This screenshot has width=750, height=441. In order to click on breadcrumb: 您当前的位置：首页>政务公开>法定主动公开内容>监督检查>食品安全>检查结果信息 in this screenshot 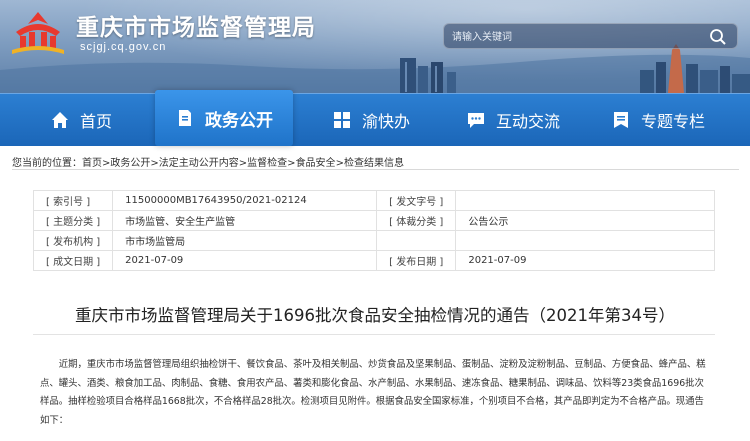, I will do `click(208, 161)`.